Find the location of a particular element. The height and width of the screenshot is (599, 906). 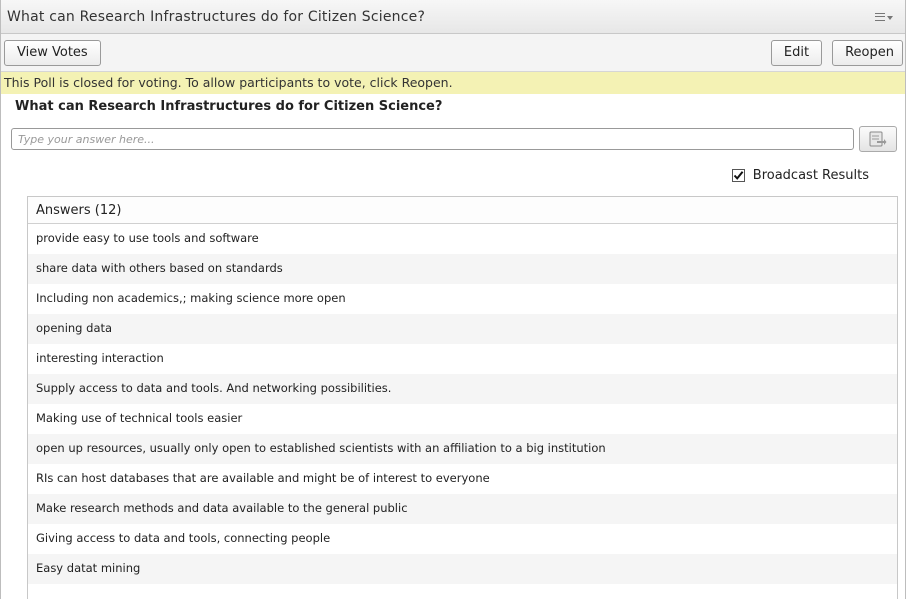

edit-button: Edit is located at coordinates (796, 52).